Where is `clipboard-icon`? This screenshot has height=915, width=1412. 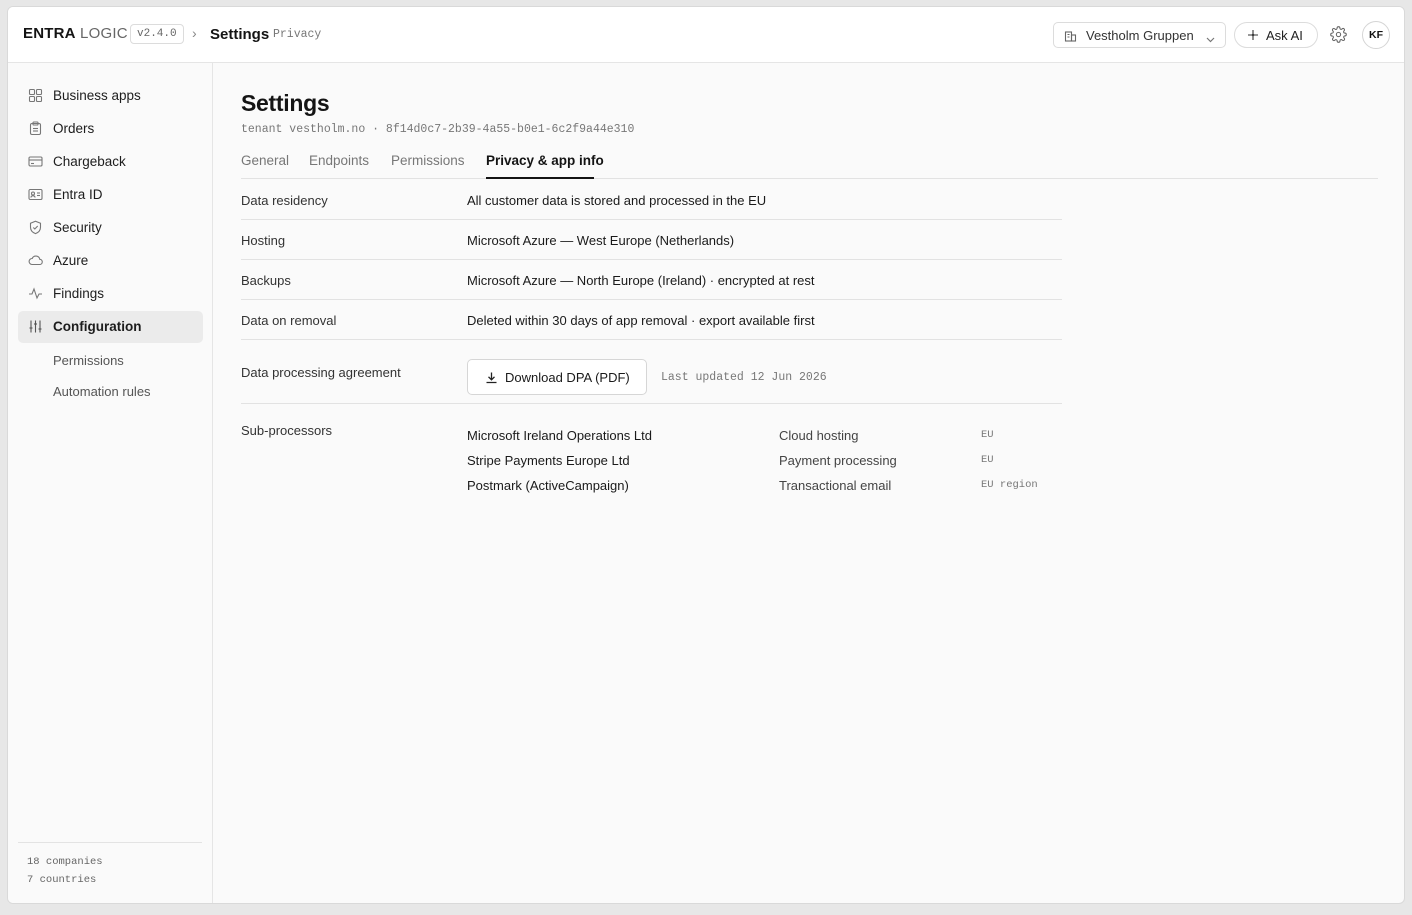
clipboard-icon is located at coordinates (35, 130).